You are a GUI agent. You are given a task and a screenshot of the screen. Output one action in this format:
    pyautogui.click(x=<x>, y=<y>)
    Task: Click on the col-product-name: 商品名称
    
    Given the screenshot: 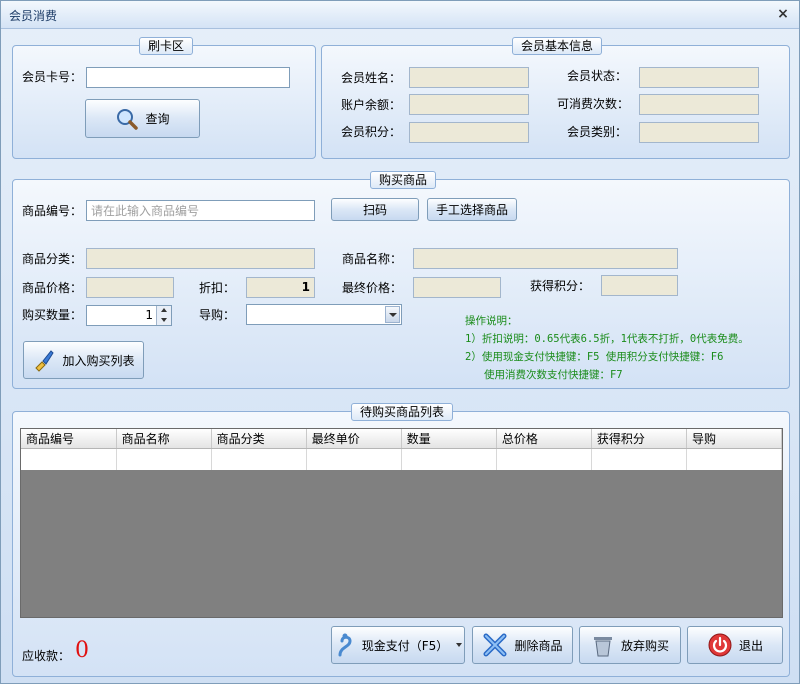 What is the action you would take?
    pyautogui.click(x=164, y=439)
    